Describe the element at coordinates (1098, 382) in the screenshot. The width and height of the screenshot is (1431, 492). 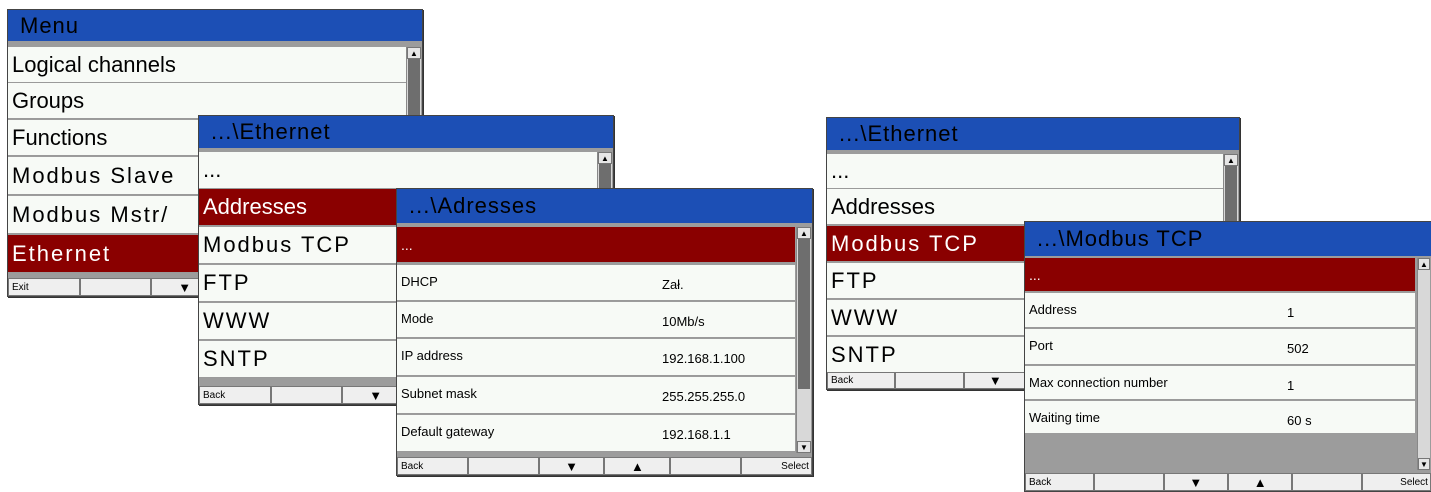
I see `max-connection-number-label: Max connection number` at that location.